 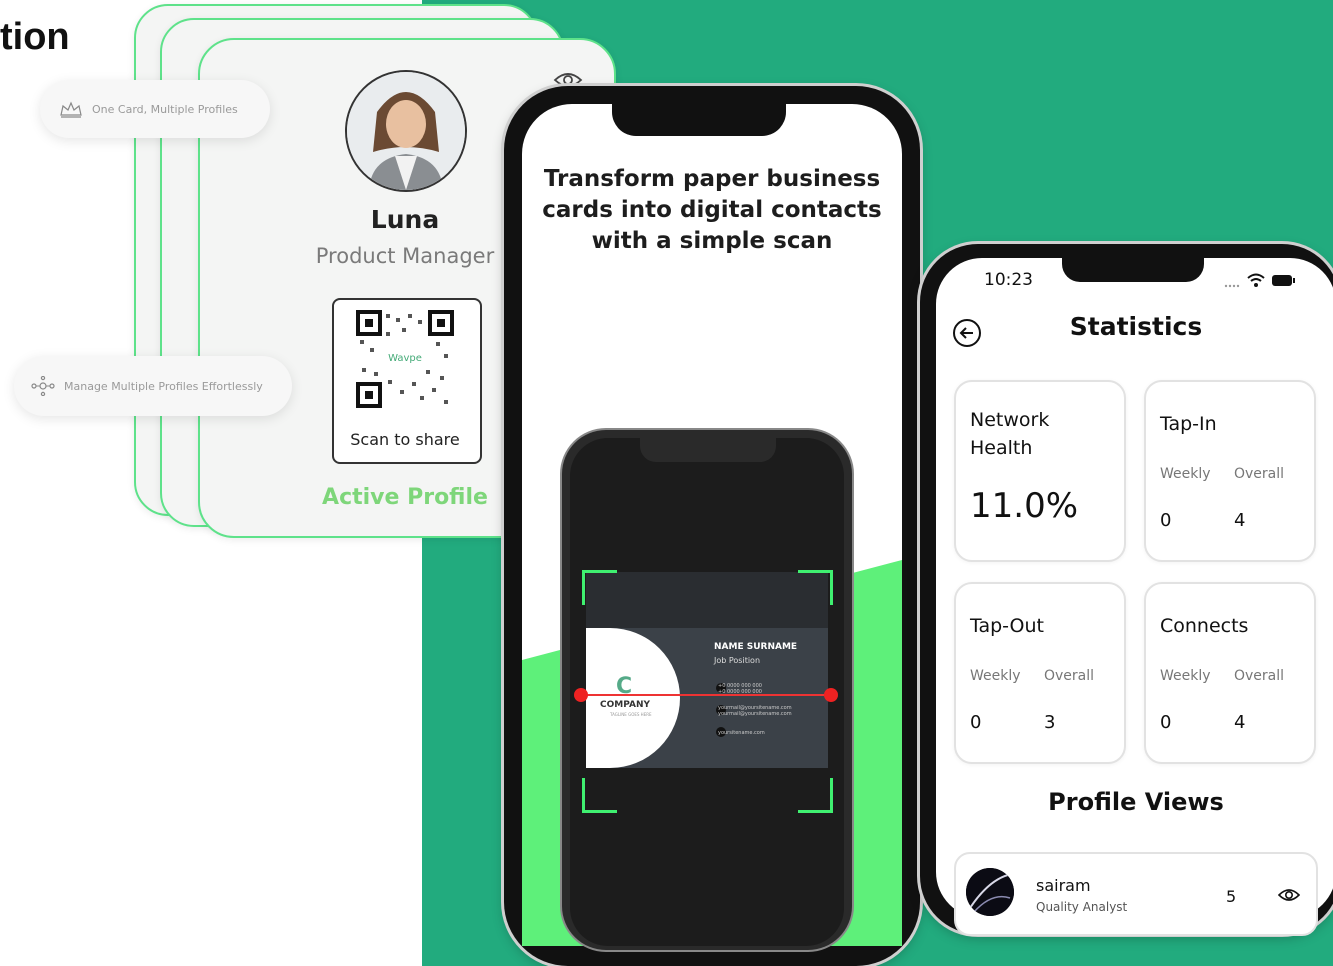 What do you see at coordinates (599, 795) in the screenshot?
I see `scan-corner-bottom-left` at bounding box center [599, 795].